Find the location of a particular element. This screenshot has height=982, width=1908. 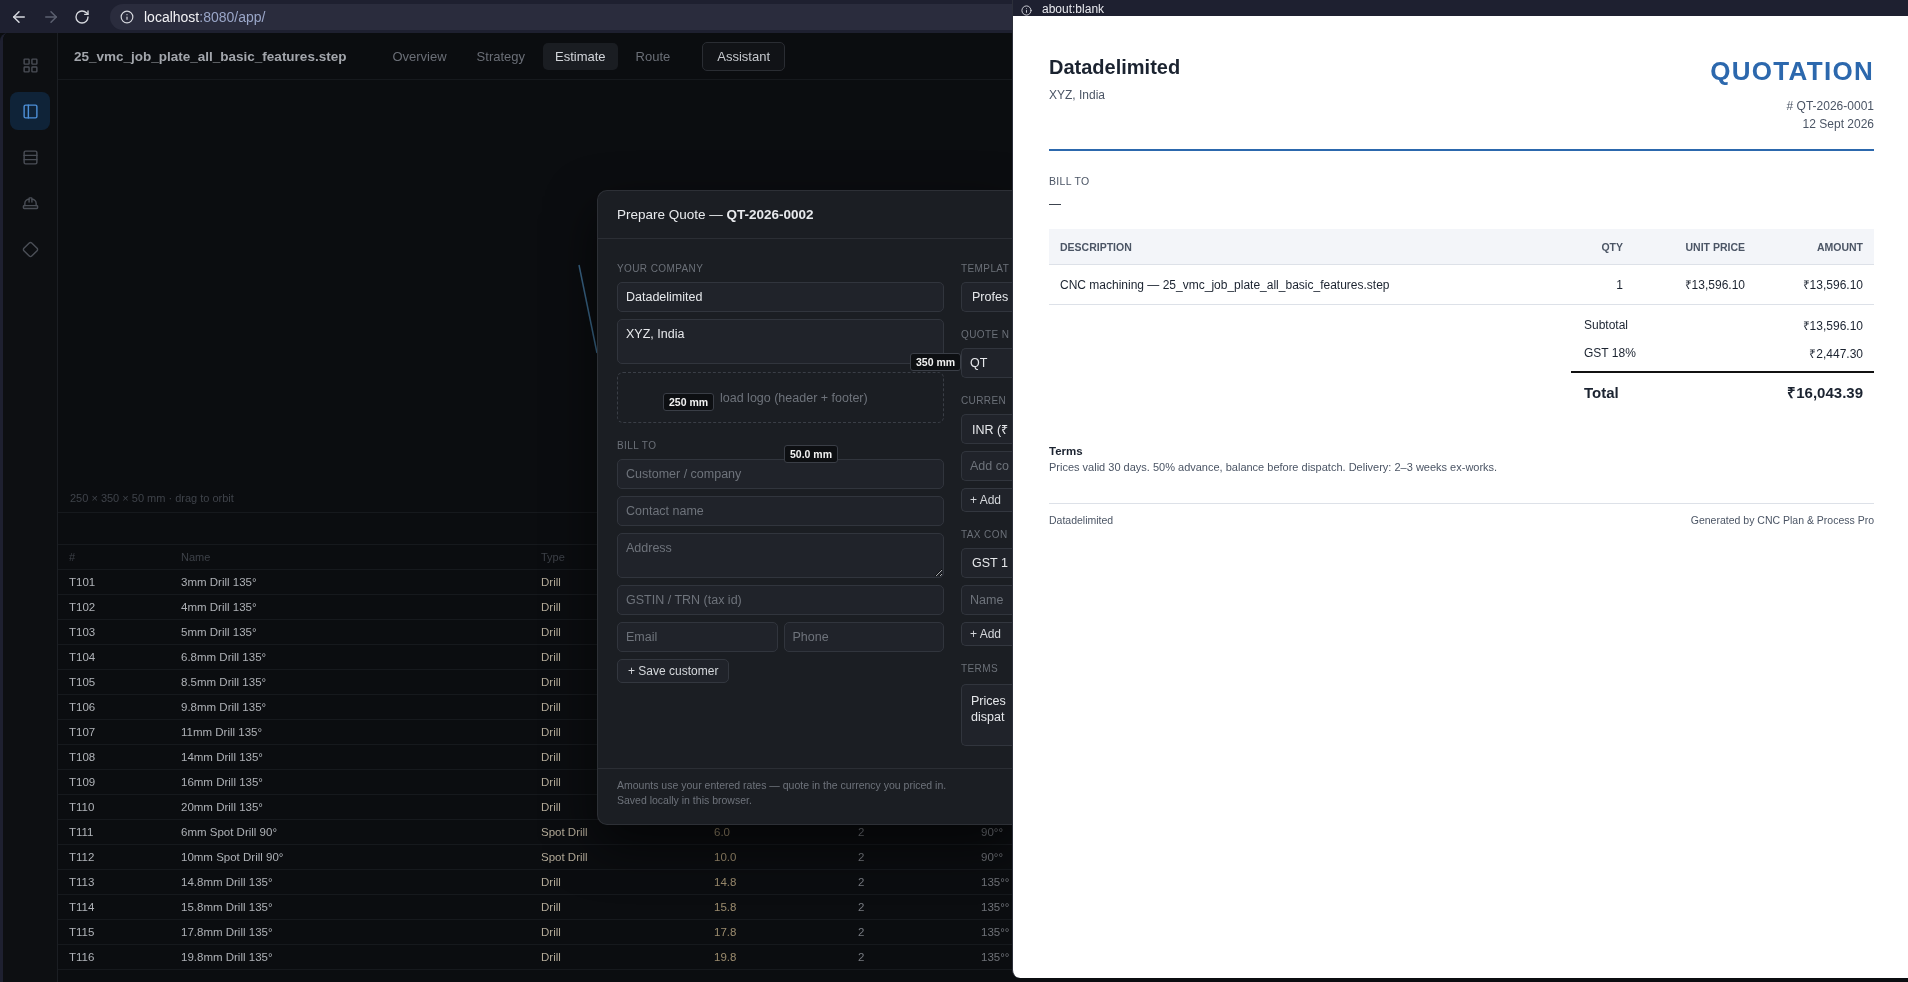

terms-text: Prices valid 30 days. 50% advance, balance before dispatch. Delivery: 2–3 weeks ex-works. is located at coordinates (1273, 467).